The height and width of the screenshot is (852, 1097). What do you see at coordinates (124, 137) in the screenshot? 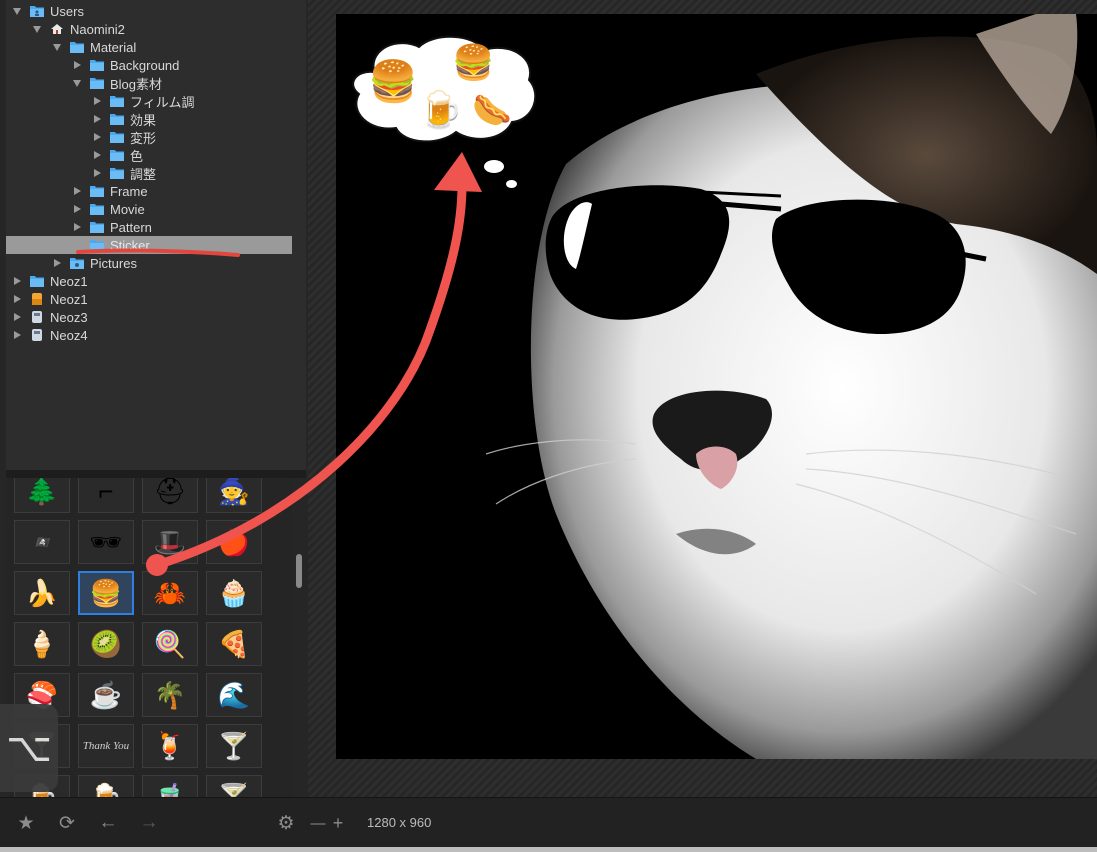
I see `tree-item: 変形` at bounding box center [124, 137].